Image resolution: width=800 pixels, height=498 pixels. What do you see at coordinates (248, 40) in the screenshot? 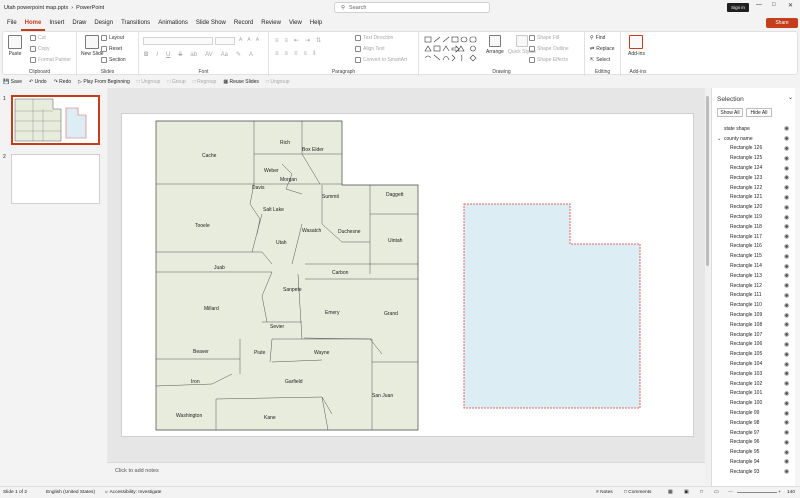
I see `shrink-font-icon: A` at bounding box center [248, 40].